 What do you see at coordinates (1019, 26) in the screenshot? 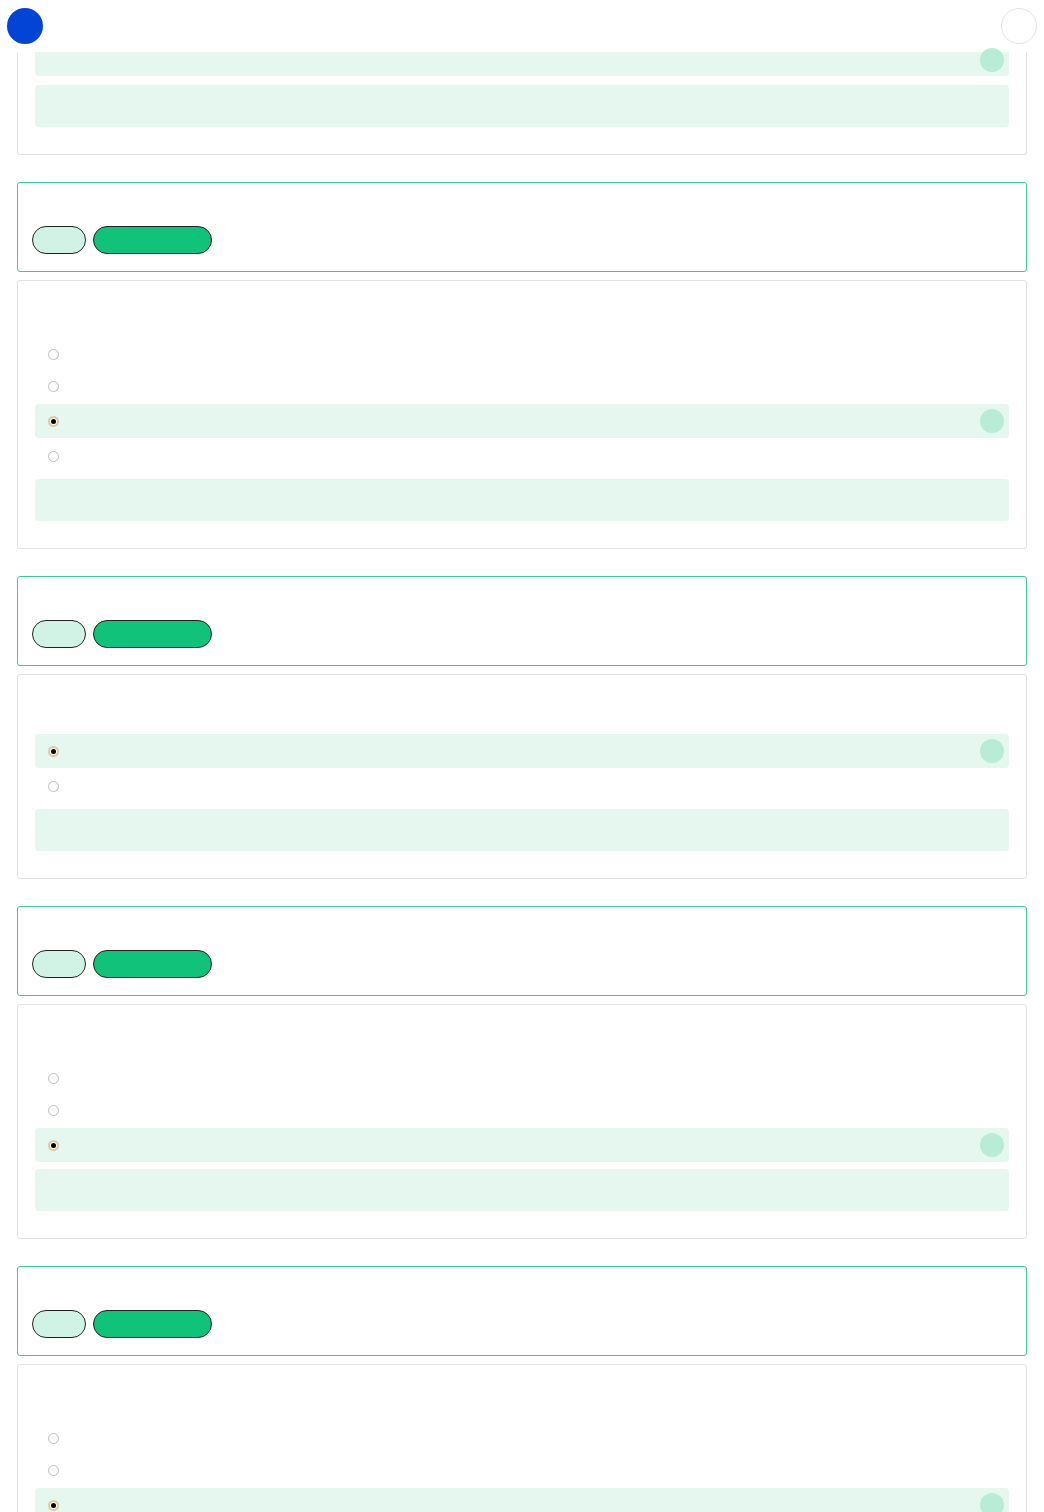
I see `round-button` at bounding box center [1019, 26].